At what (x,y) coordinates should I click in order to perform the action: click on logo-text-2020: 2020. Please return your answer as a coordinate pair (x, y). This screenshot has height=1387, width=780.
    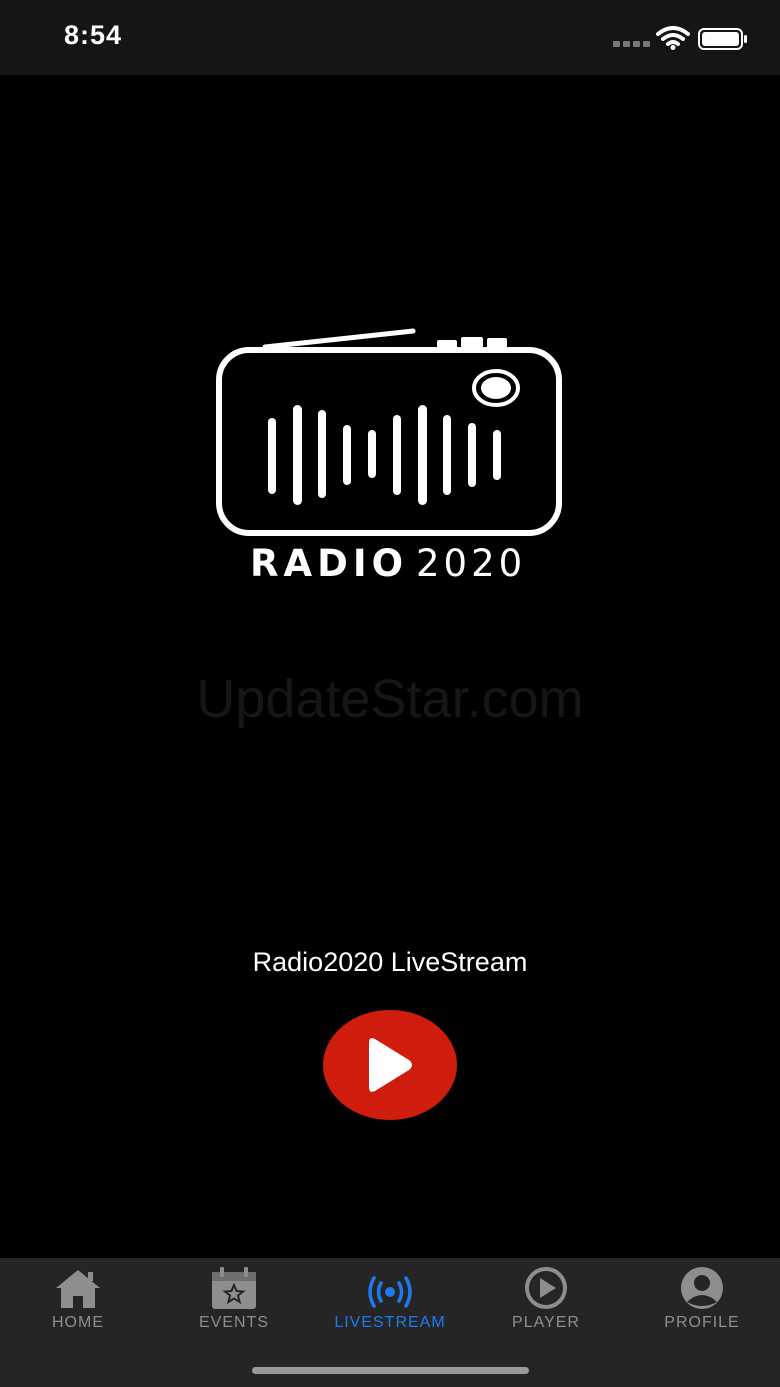
    Looking at the image, I should click on (471, 563).